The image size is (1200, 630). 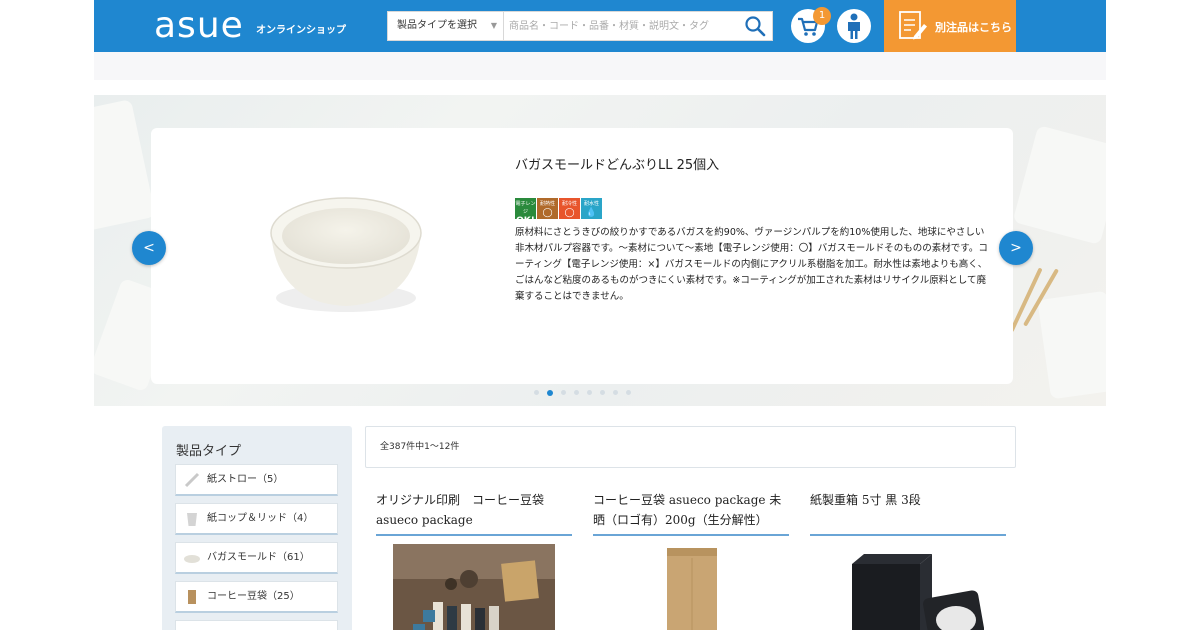 What do you see at coordinates (525, 212) in the screenshot?
I see `microwave-ok-badge: 電子レンジ OK!` at bounding box center [525, 212].